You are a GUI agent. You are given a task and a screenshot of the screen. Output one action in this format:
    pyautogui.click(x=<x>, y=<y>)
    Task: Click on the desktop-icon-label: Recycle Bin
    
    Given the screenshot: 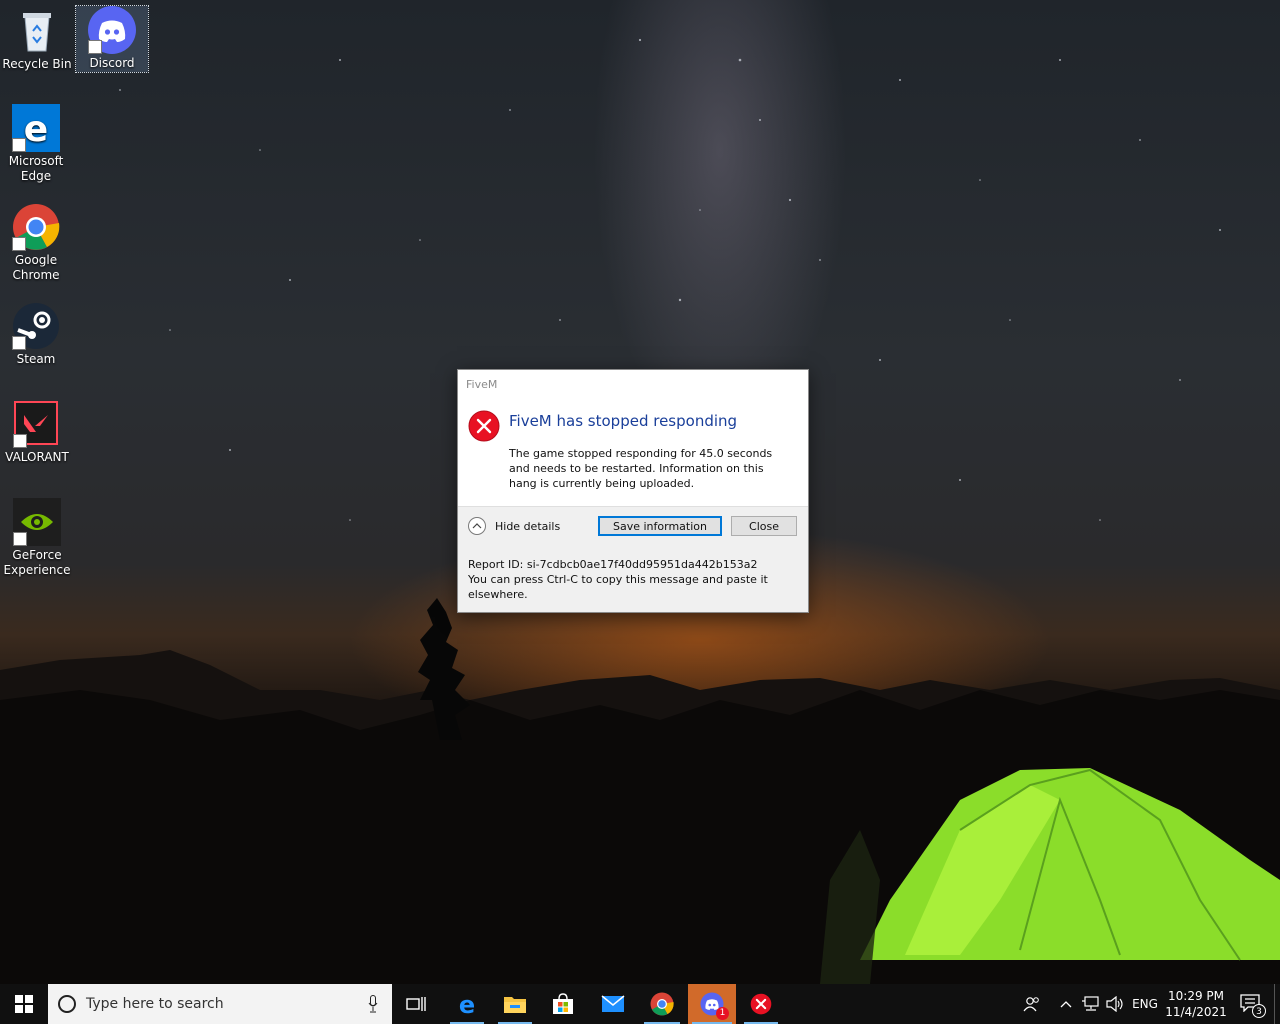 What is the action you would take?
    pyautogui.click(x=37, y=64)
    